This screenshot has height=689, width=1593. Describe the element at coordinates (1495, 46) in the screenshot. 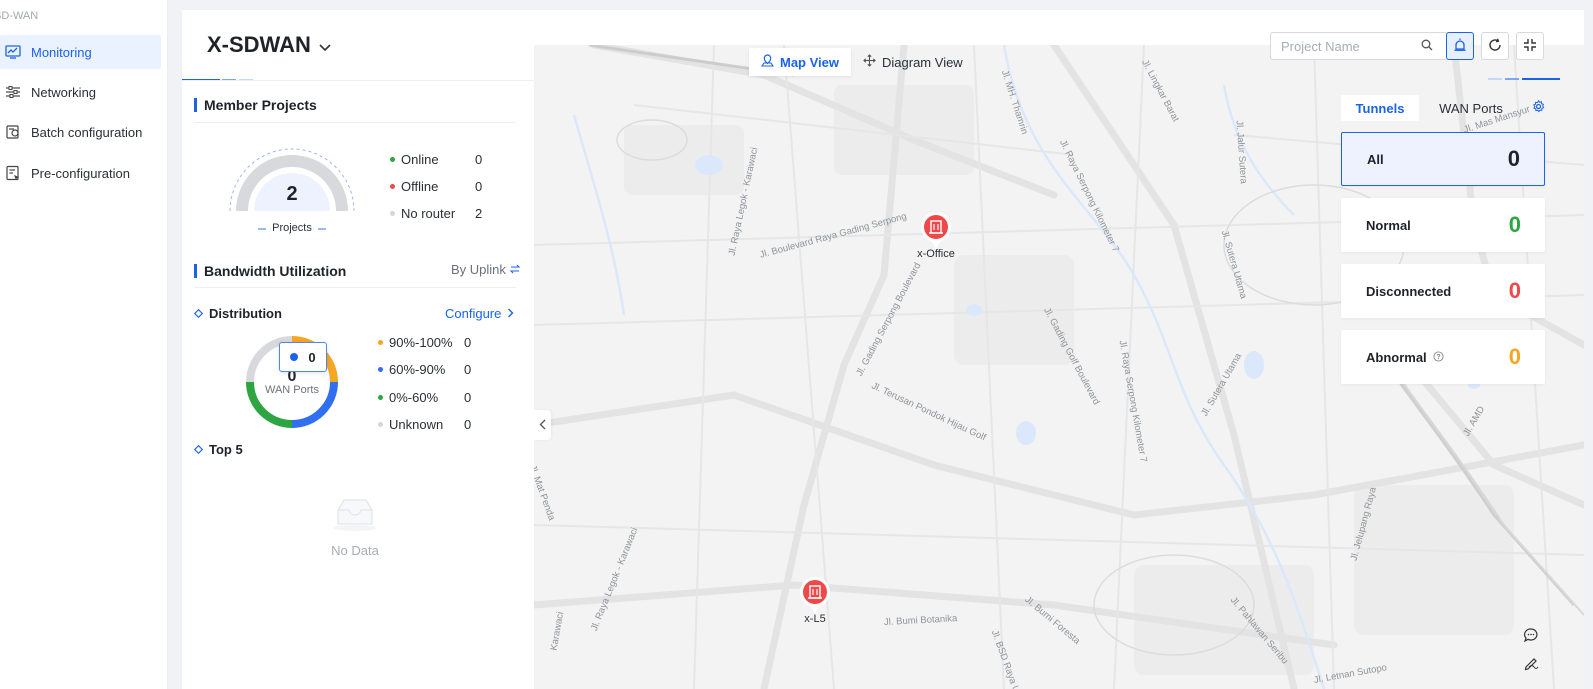

I see `refresh-button` at that location.